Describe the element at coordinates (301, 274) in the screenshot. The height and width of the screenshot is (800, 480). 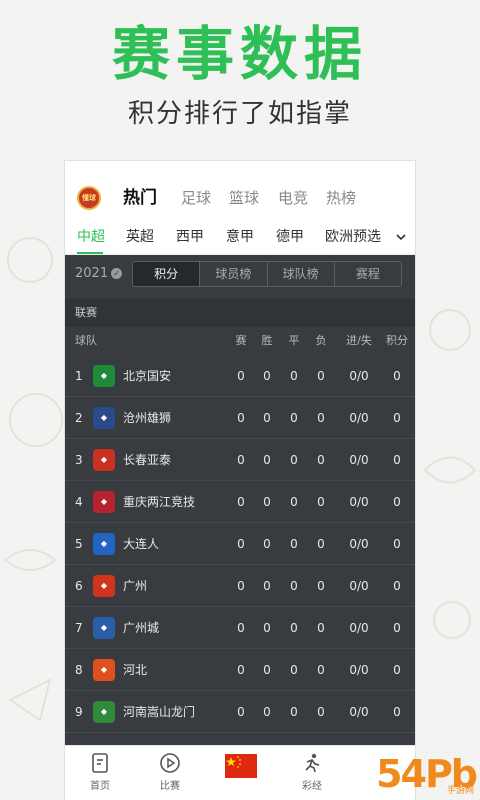
I see `segment-team-ranking: 球队榜` at that location.